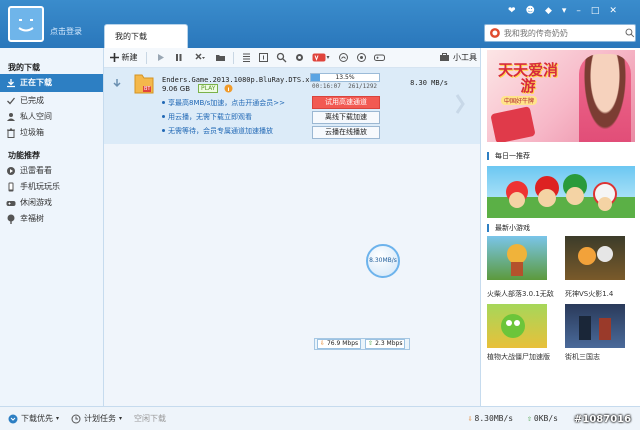 The width and height of the screenshot is (640, 430). I want to click on cloud-play-button: 云播在线播放, so click(346, 132).